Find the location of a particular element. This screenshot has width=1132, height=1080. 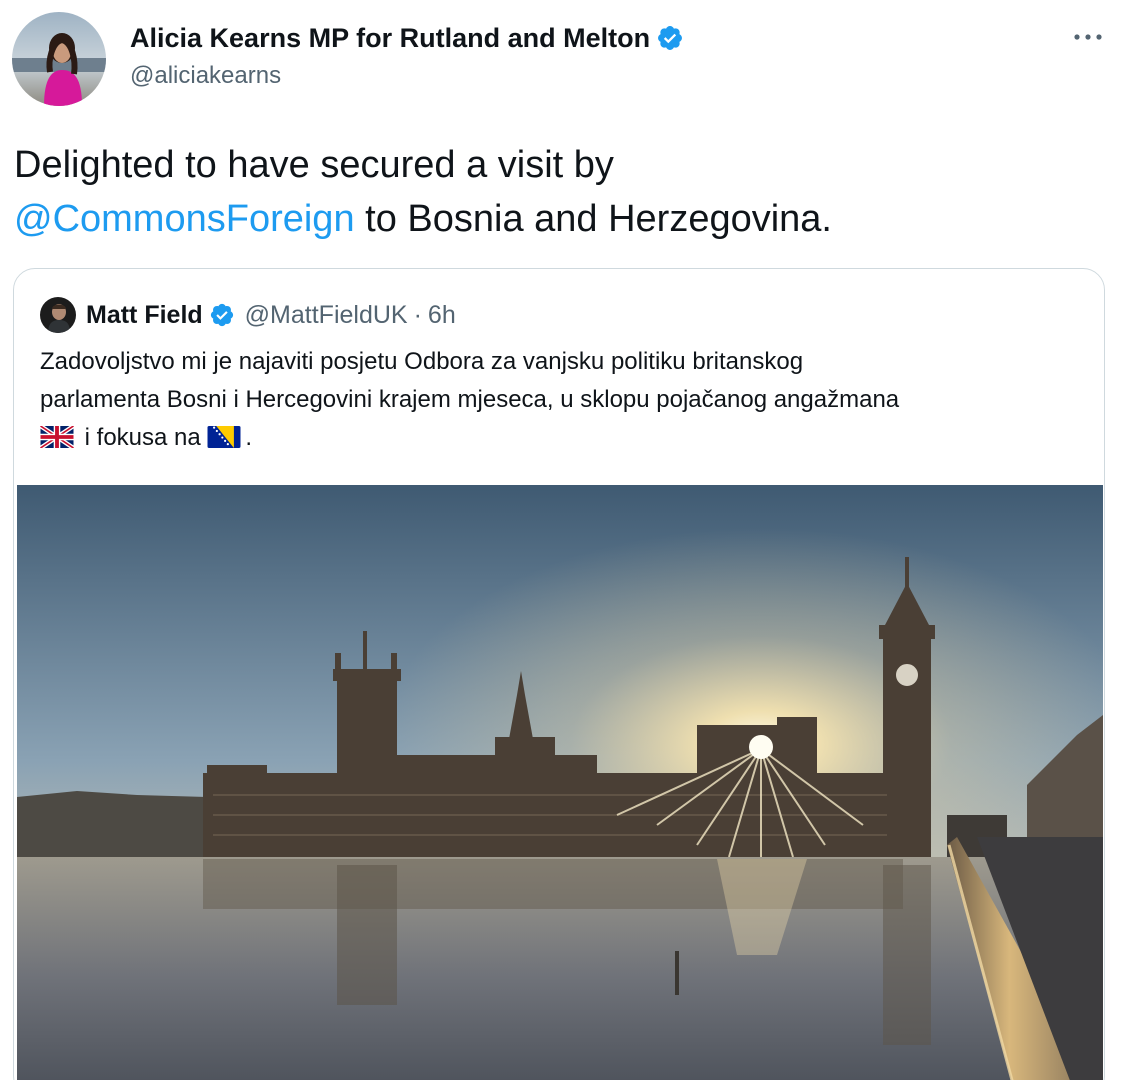

more-options-button is located at coordinates (1088, 37).